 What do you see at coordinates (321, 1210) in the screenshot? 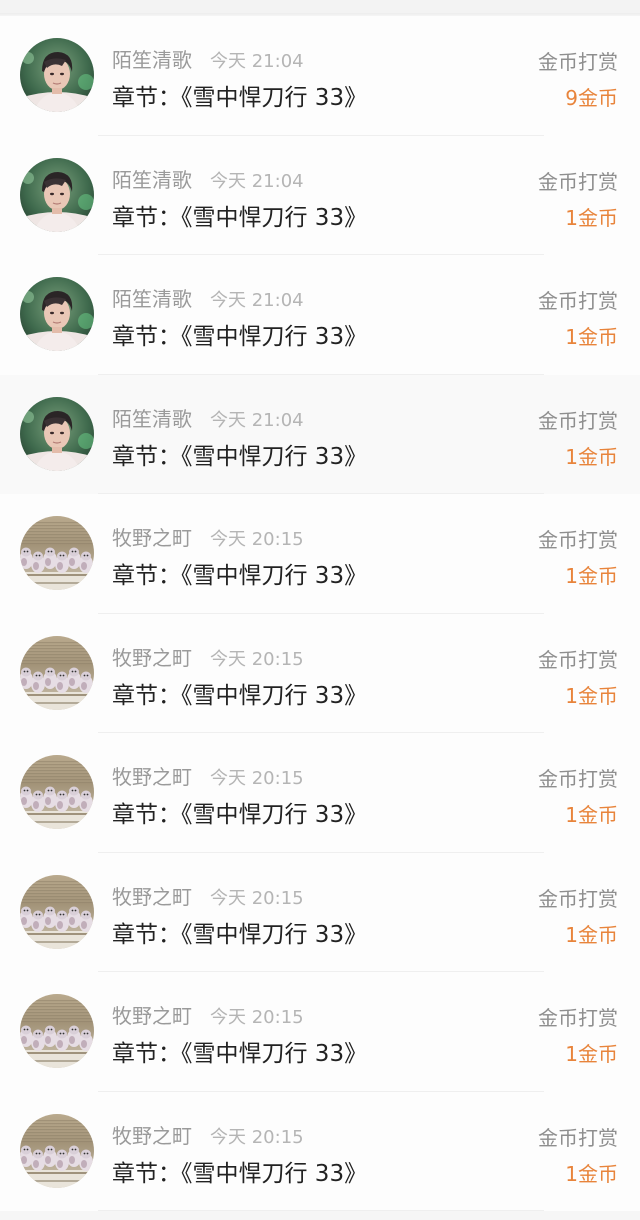
I see `row-divider` at bounding box center [321, 1210].